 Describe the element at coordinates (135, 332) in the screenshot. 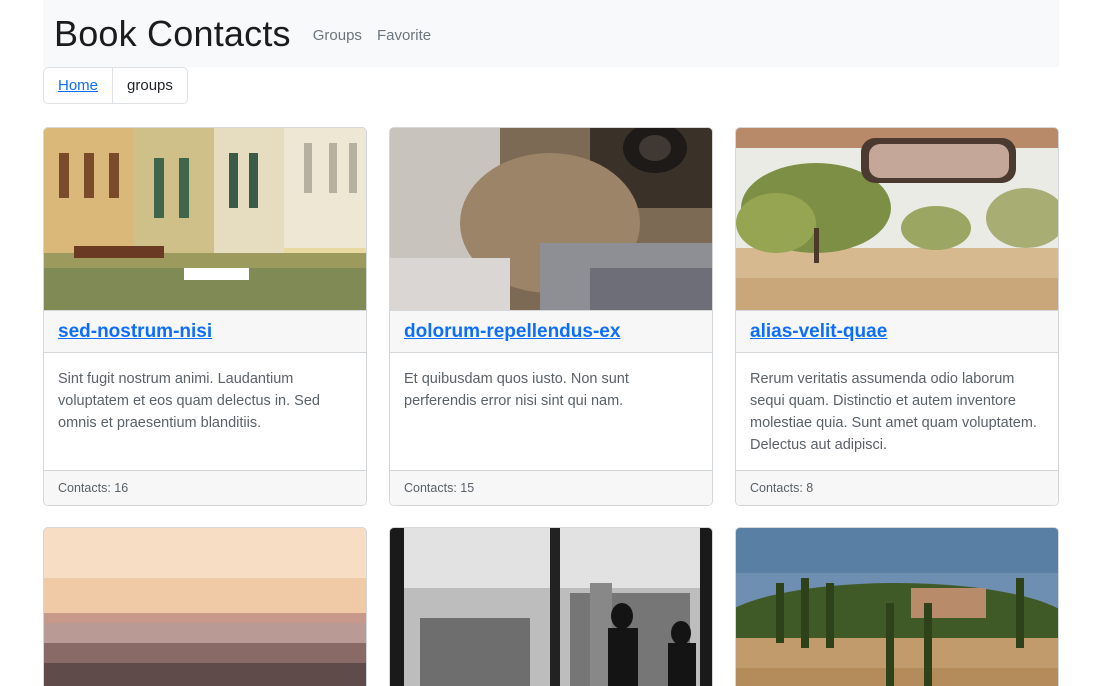

I see `group-title-link: sed-nostrum-nisi` at that location.